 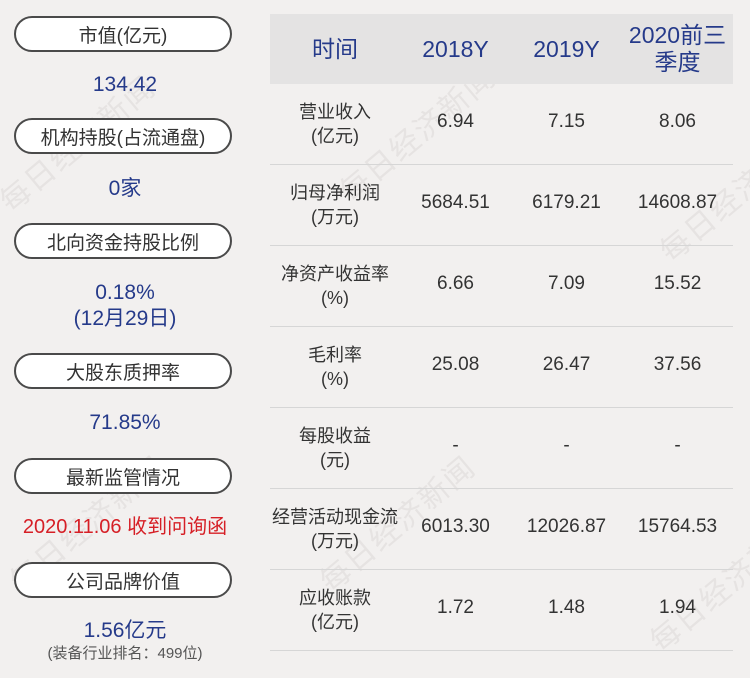 I want to click on row-label: 净资产收益率 (%), so click(x=335, y=286).